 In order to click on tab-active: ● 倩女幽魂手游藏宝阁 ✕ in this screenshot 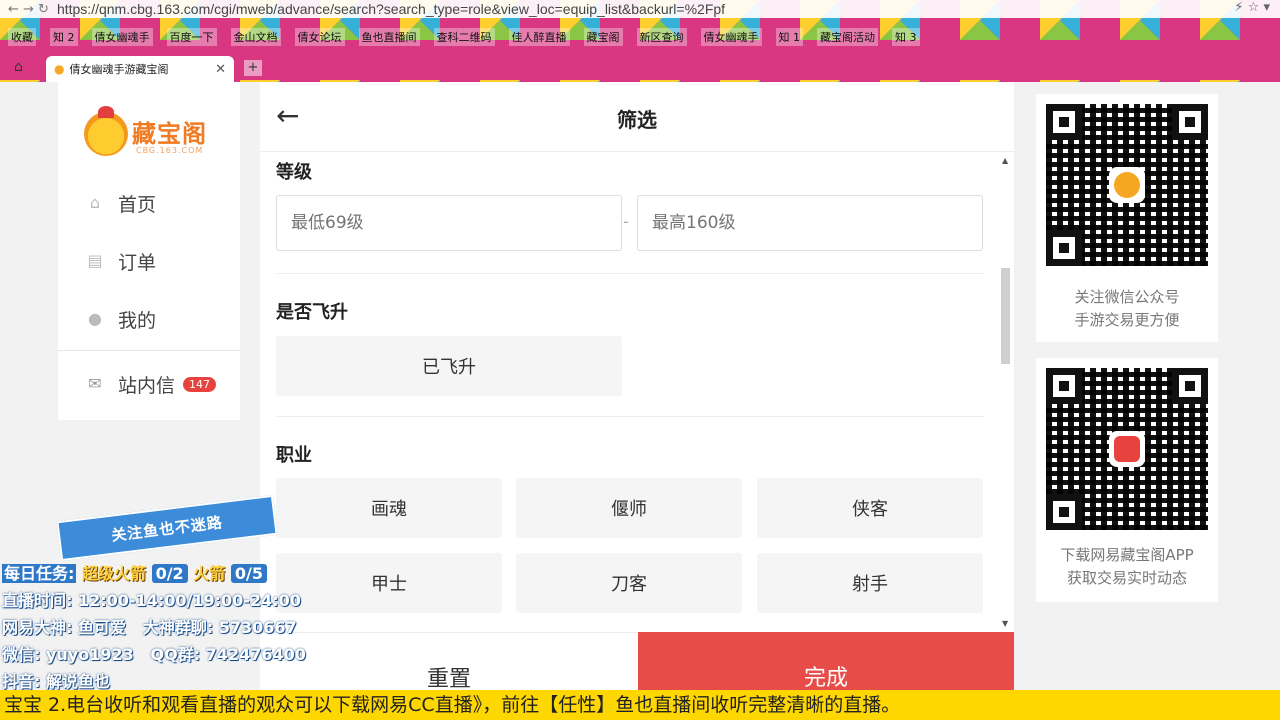, I will do `click(140, 69)`.